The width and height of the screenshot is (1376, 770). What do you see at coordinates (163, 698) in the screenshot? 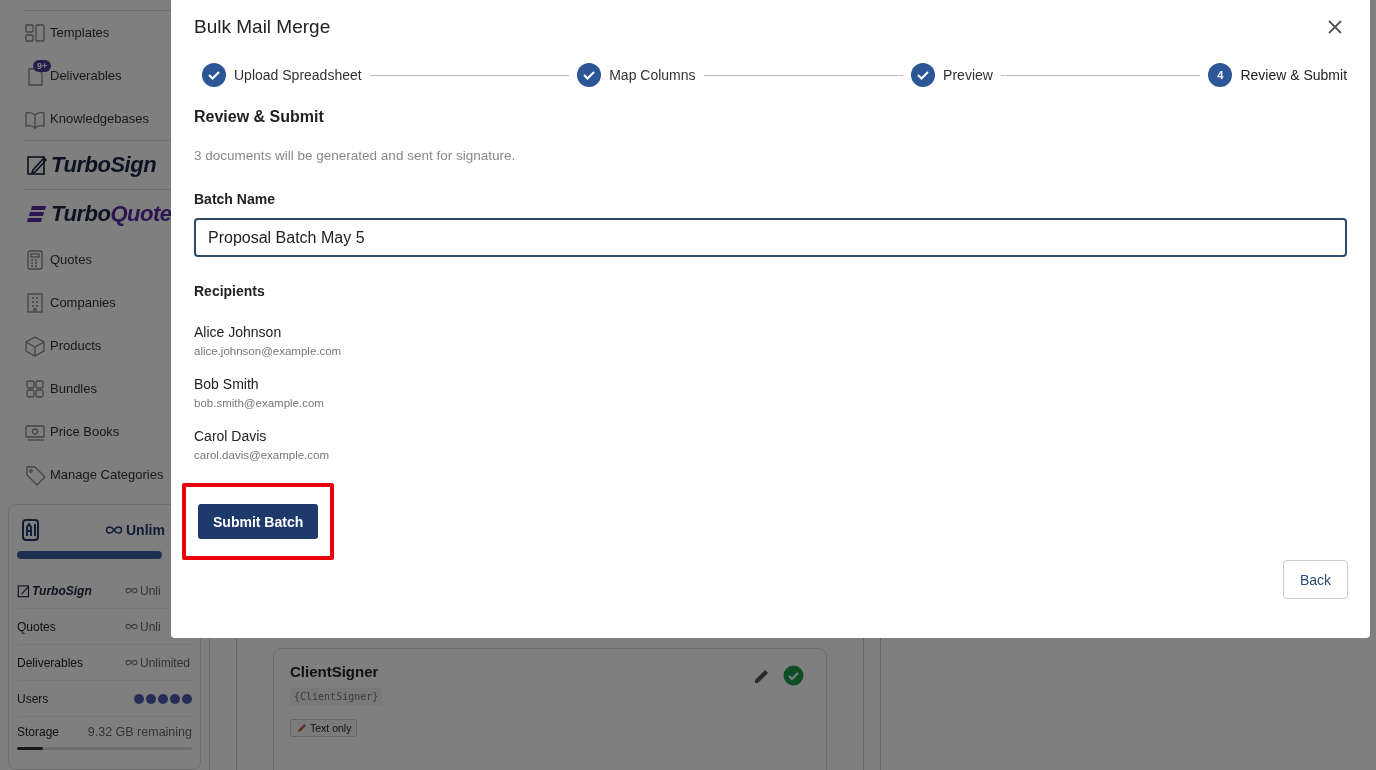
I see `user-dots-drawing` at bounding box center [163, 698].